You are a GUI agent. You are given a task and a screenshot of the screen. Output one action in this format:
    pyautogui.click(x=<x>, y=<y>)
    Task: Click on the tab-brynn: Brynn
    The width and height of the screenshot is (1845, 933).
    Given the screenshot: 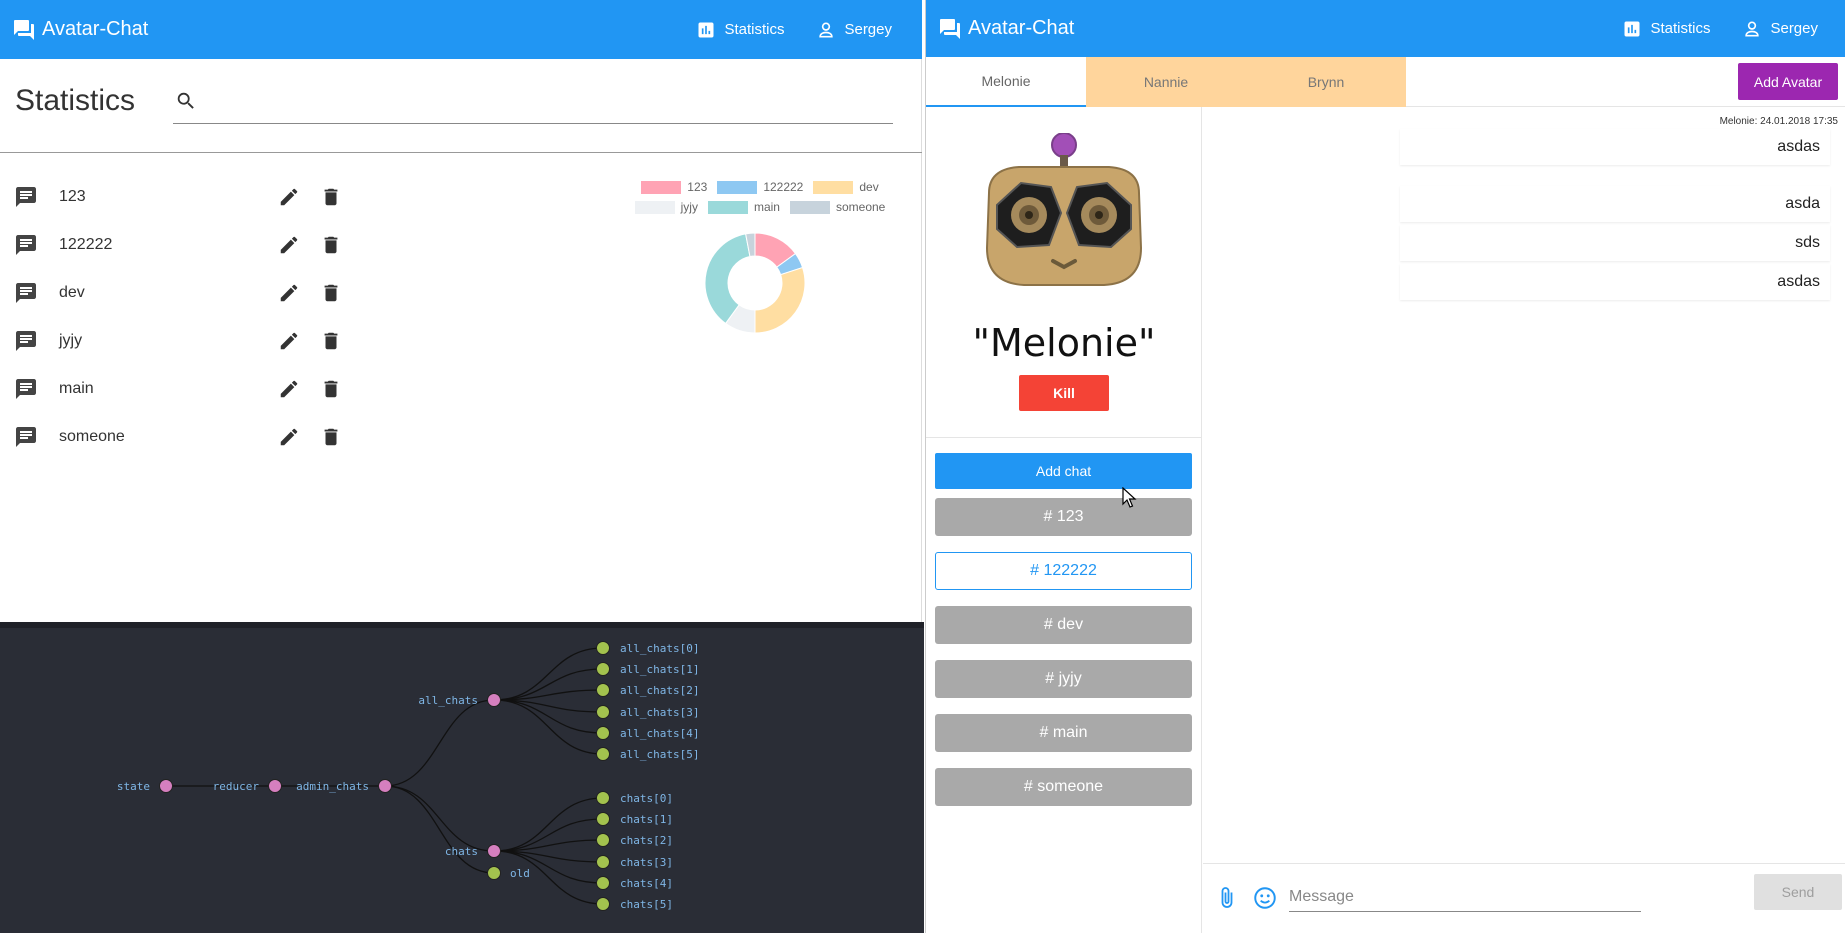 What is the action you would take?
    pyautogui.click(x=1326, y=82)
    